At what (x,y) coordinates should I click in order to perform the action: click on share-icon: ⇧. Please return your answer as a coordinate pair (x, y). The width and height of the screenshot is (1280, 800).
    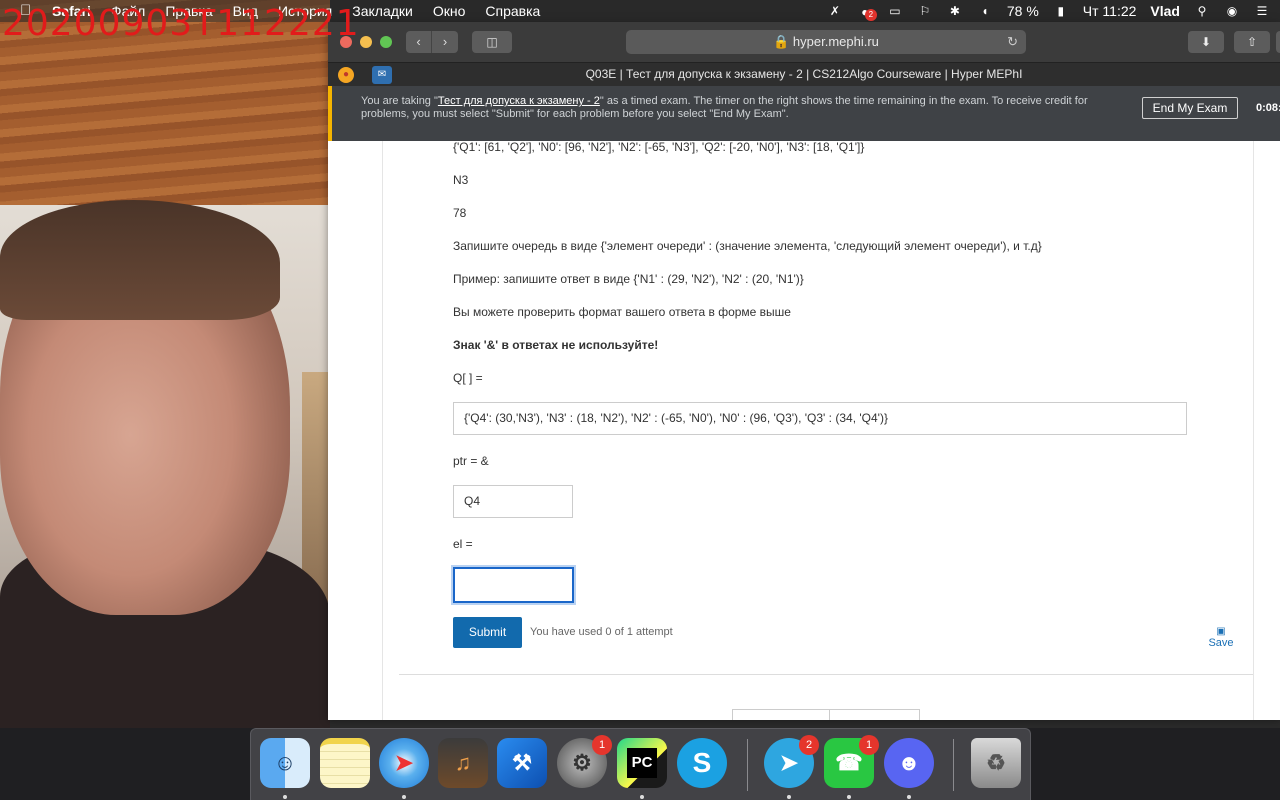
    Looking at the image, I should click on (1252, 42).